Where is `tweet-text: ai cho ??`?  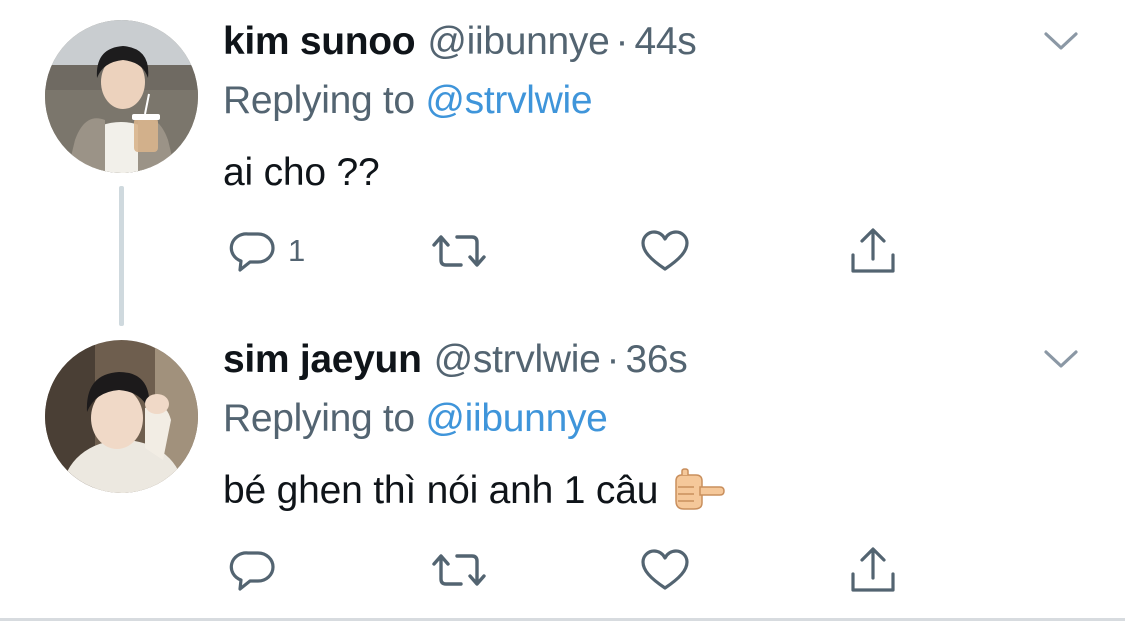
tweet-text: ai cho ?? is located at coordinates (301, 172).